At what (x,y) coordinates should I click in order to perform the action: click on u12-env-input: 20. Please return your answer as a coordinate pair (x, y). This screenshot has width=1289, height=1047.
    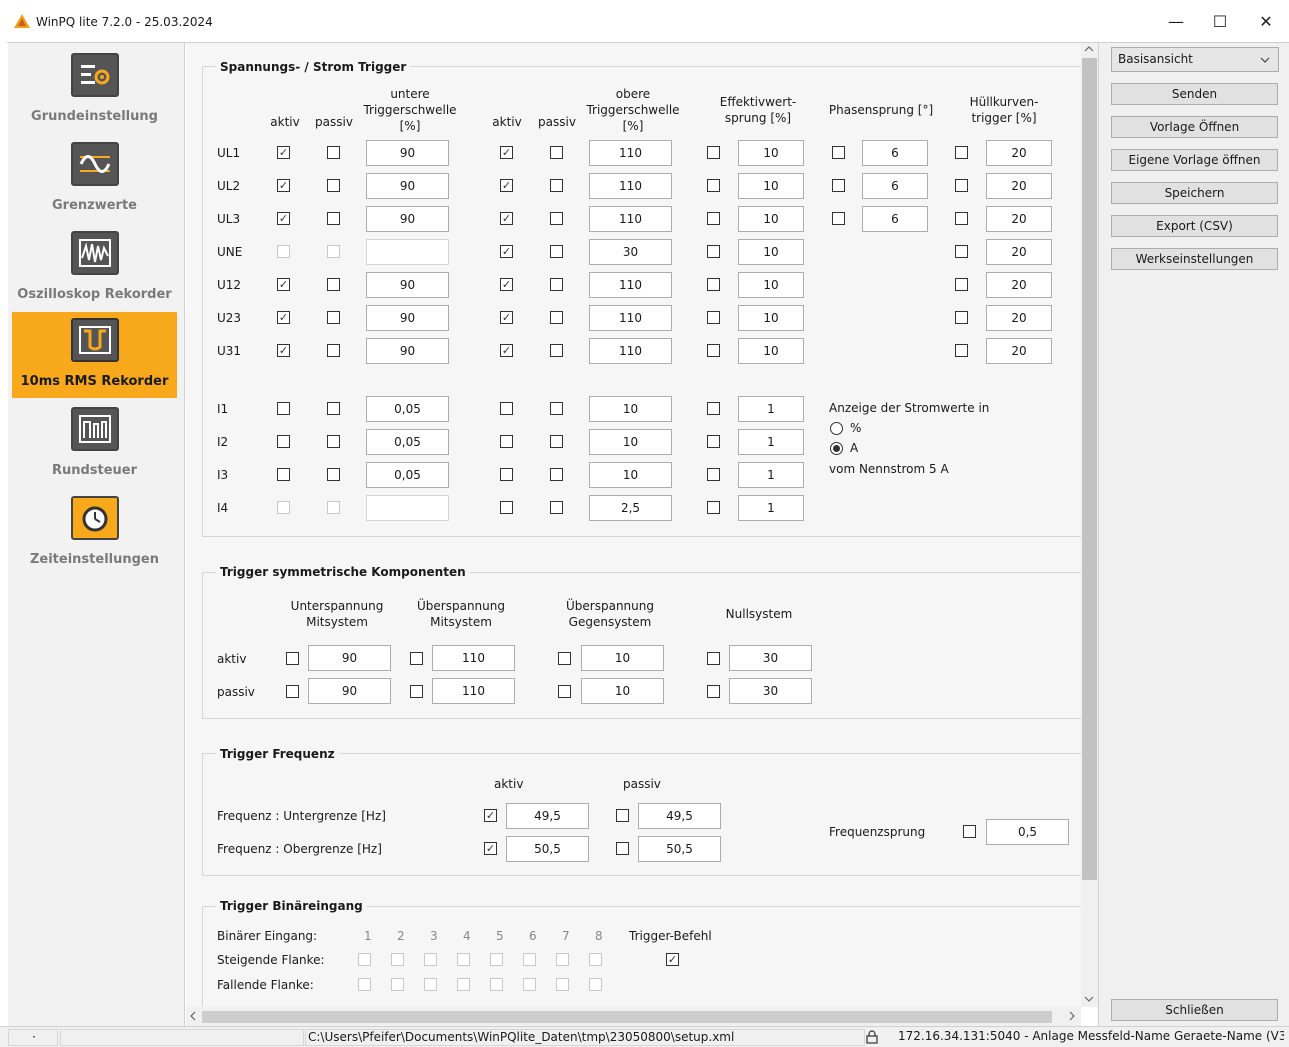
    Looking at the image, I should click on (1019, 285).